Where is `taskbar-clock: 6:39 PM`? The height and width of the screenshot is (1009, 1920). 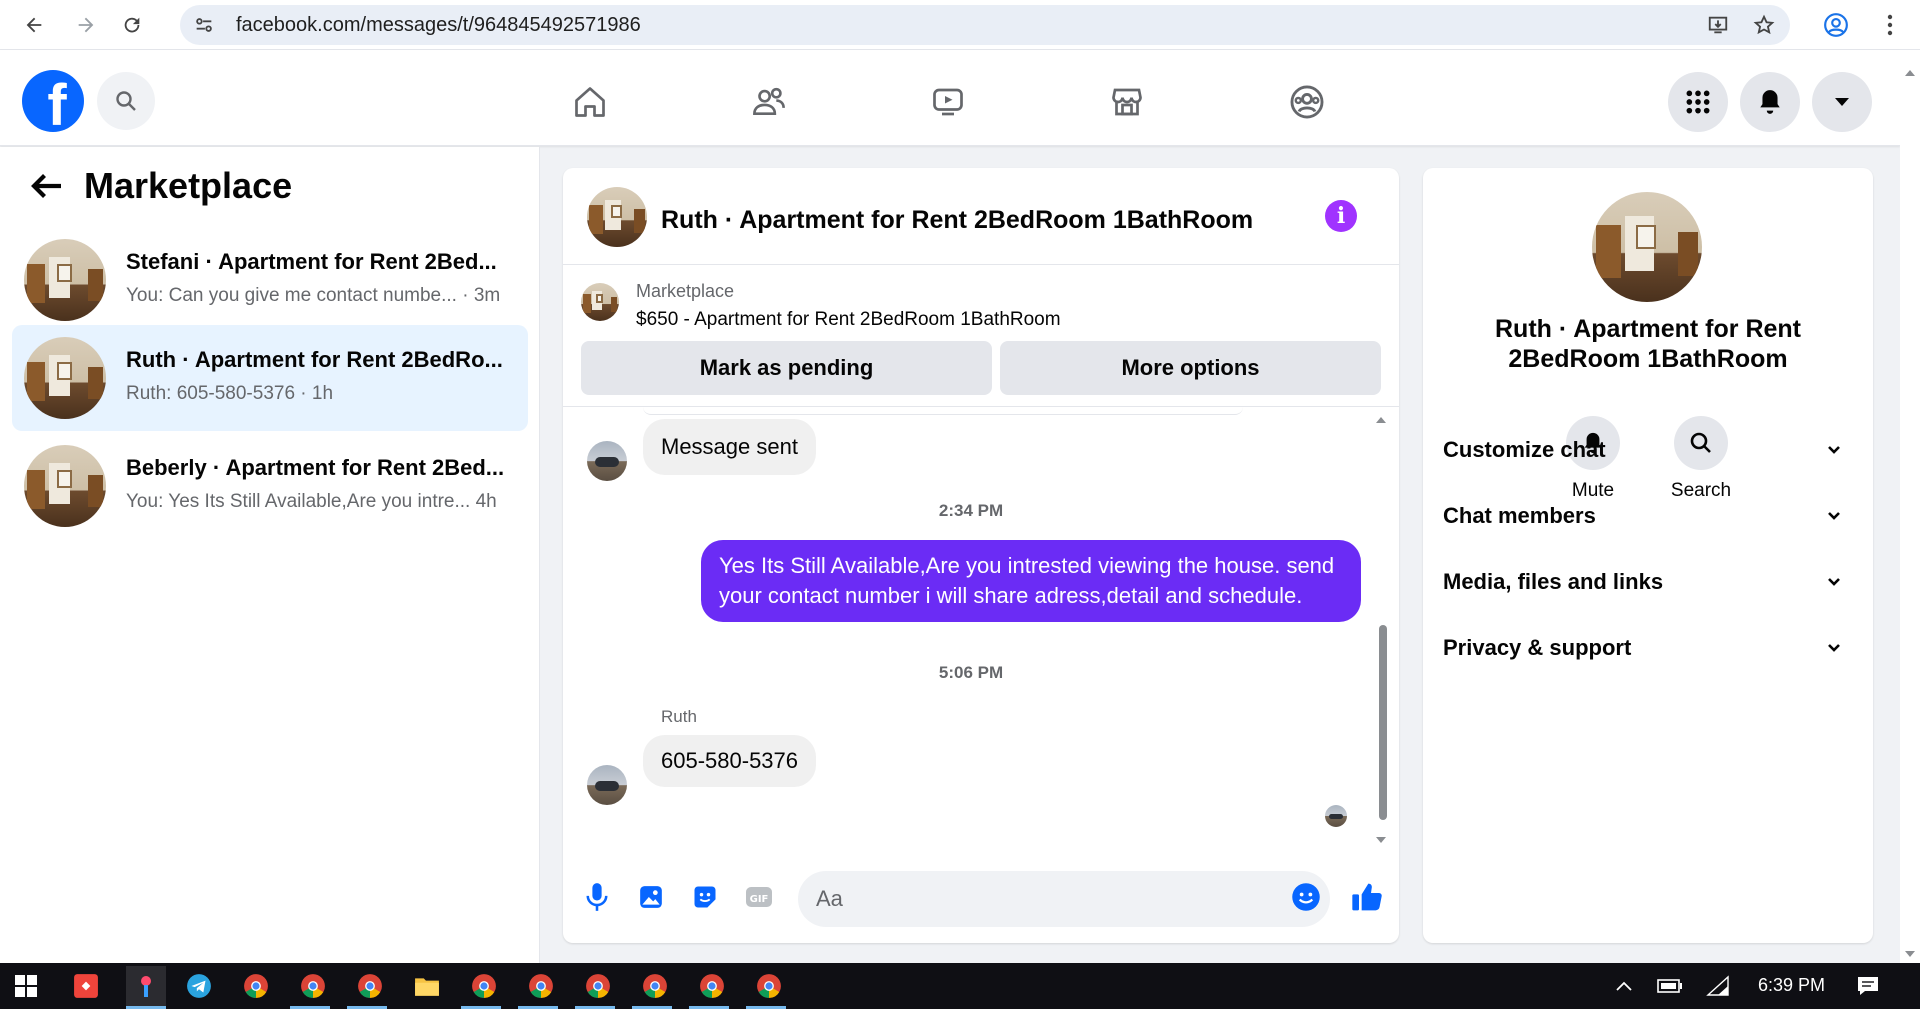 taskbar-clock: 6:39 PM is located at coordinates (1791, 985).